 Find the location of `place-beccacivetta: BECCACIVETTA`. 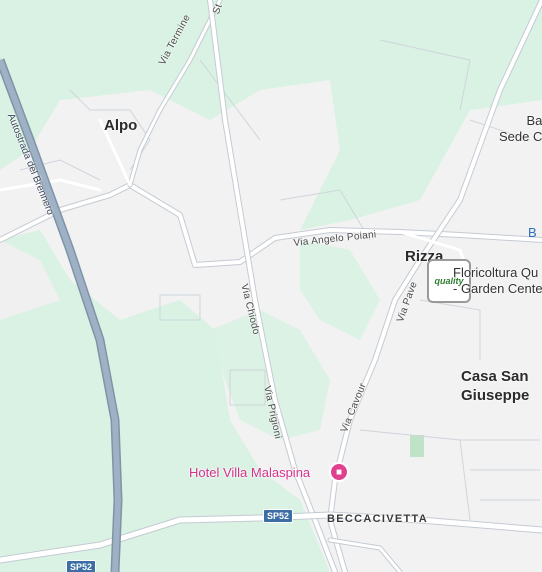

place-beccacivetta: BECCACIVETTA is located at coordinates (377, 519).